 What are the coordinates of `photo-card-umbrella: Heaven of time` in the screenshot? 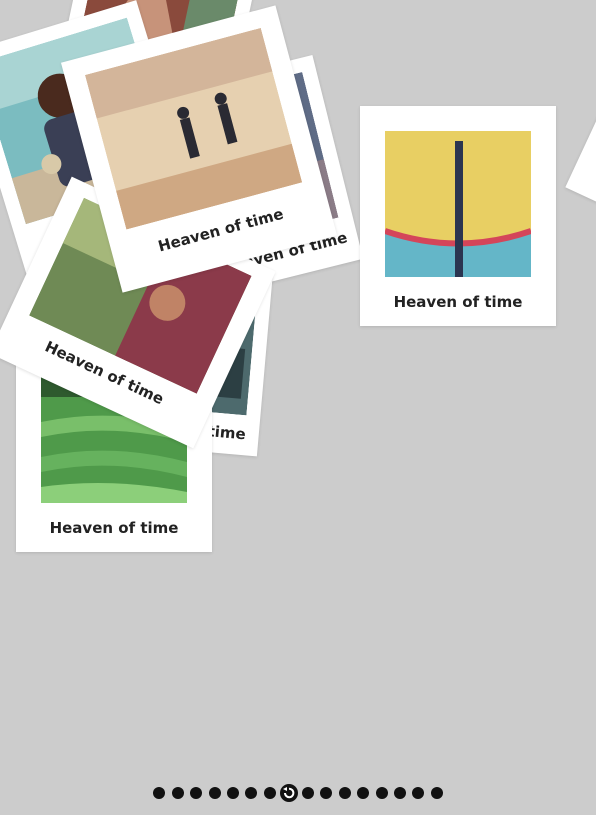 It's located at (458, 216).